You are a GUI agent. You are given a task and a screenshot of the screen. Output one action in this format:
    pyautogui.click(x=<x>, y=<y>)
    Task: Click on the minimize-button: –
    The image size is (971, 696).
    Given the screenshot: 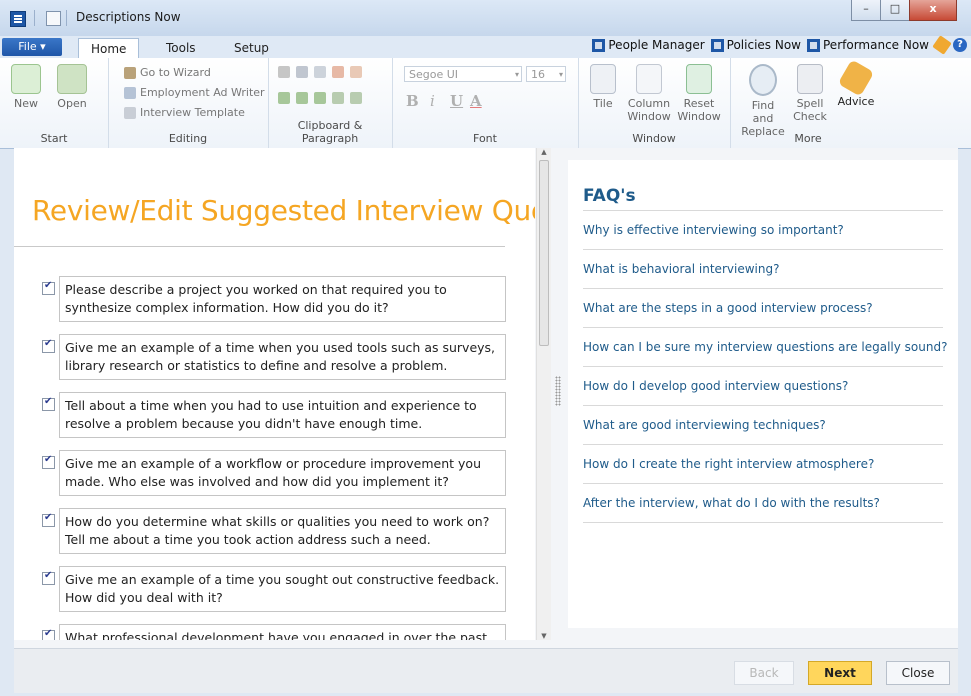 What is the action you would take?
    pyautogui.click(x=866, y=10)
    